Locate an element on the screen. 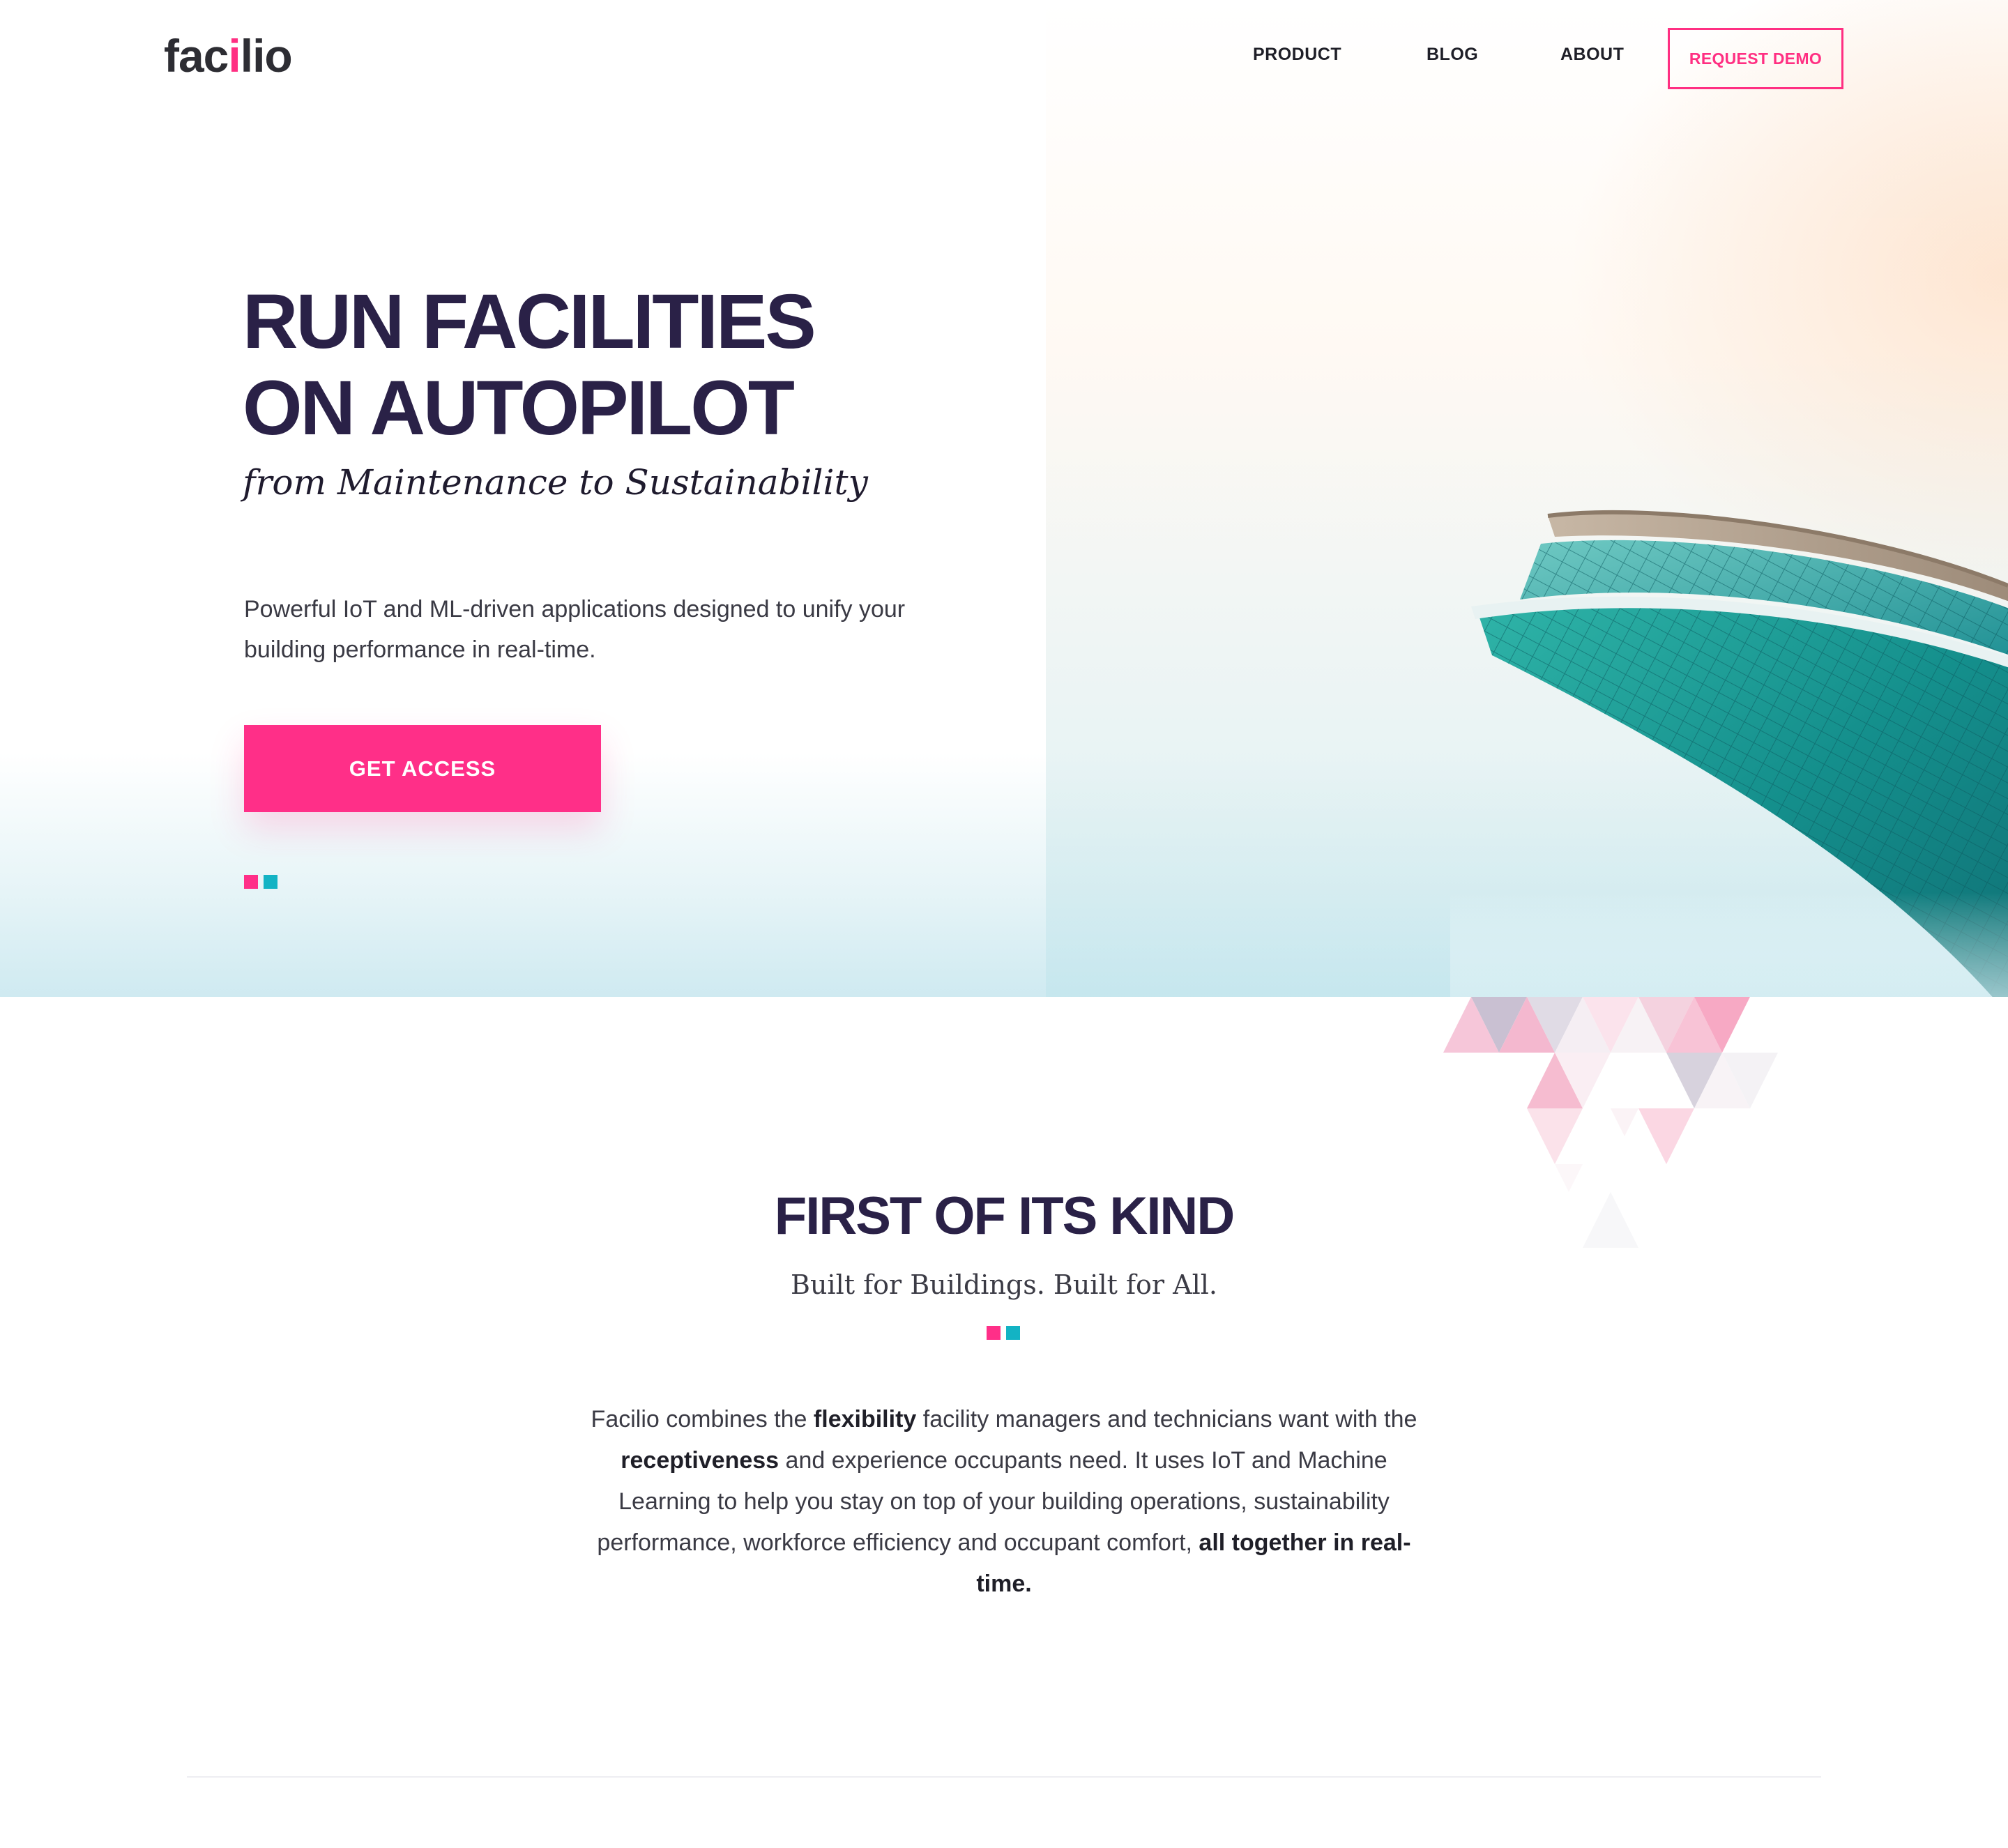  request-demo-button: REQUEST DEMO is located at coordinates (1755, 58).